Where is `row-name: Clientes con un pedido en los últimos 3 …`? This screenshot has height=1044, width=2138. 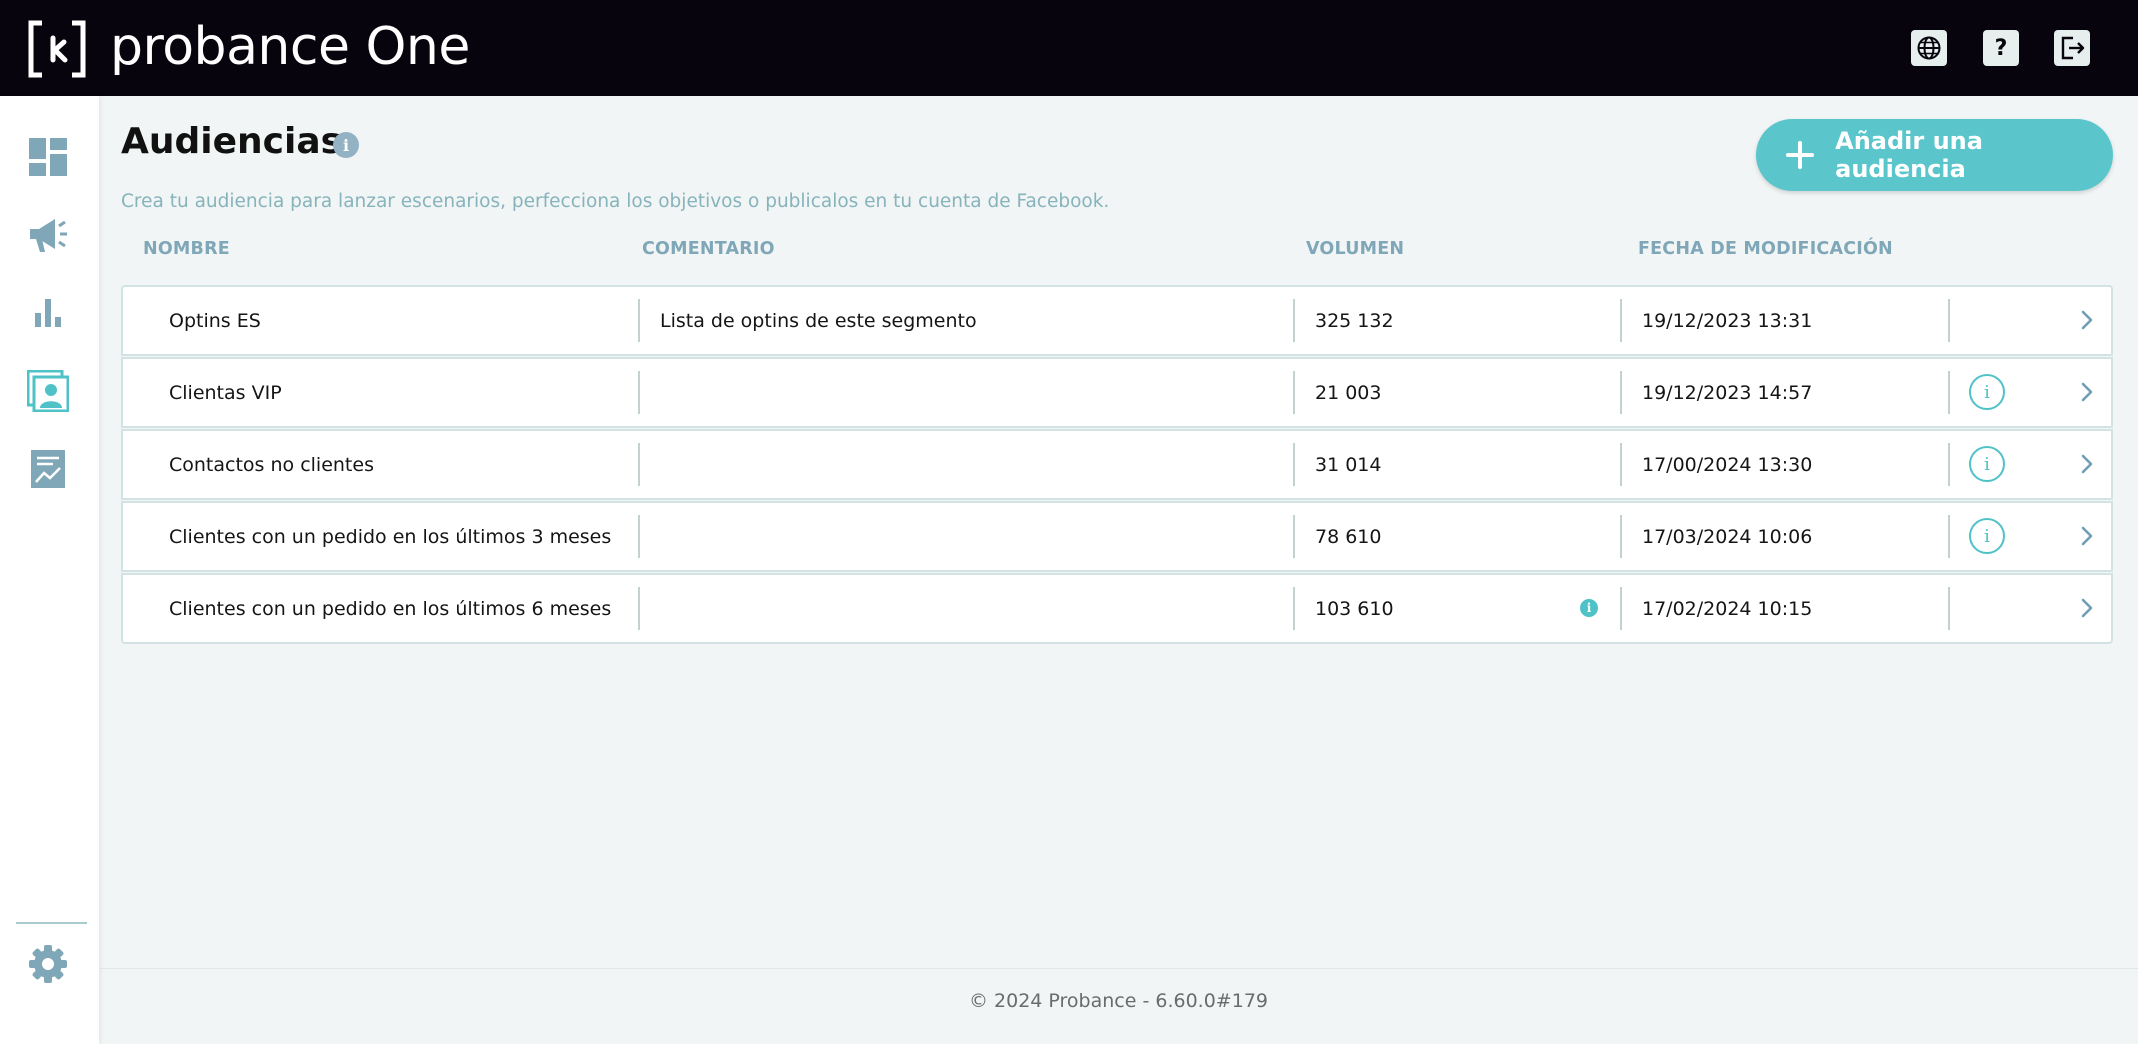
row-name: Clientes con un pedido en los últimos 3 … is located at coordinates (390, 536).